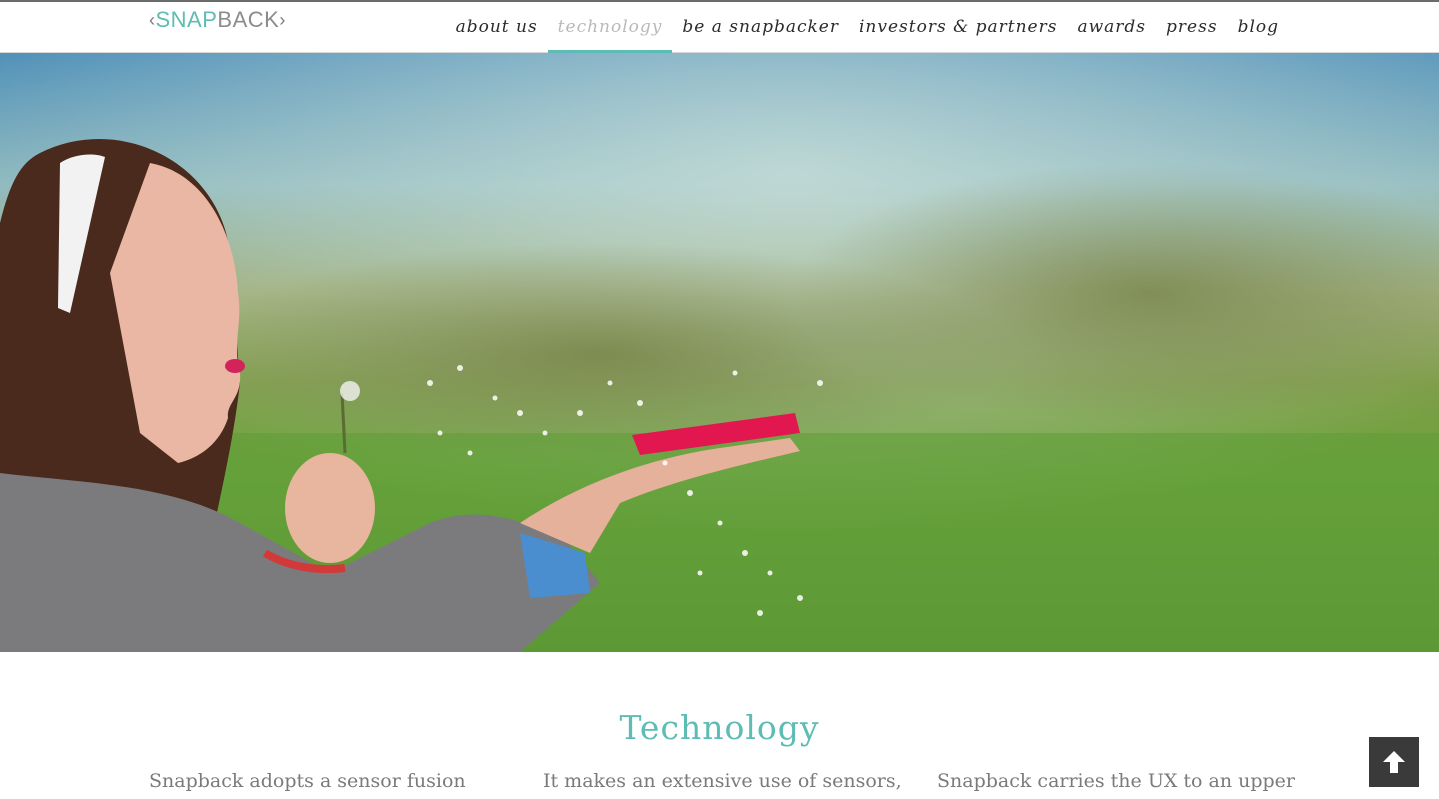 The height and width of the screenshot is (799, 1439). What do you see at coordinates (307, 781) in the screenshot?
I see `technology-column-1: Snapback adopts a sensor fusion` at bounding box center [307, 781].